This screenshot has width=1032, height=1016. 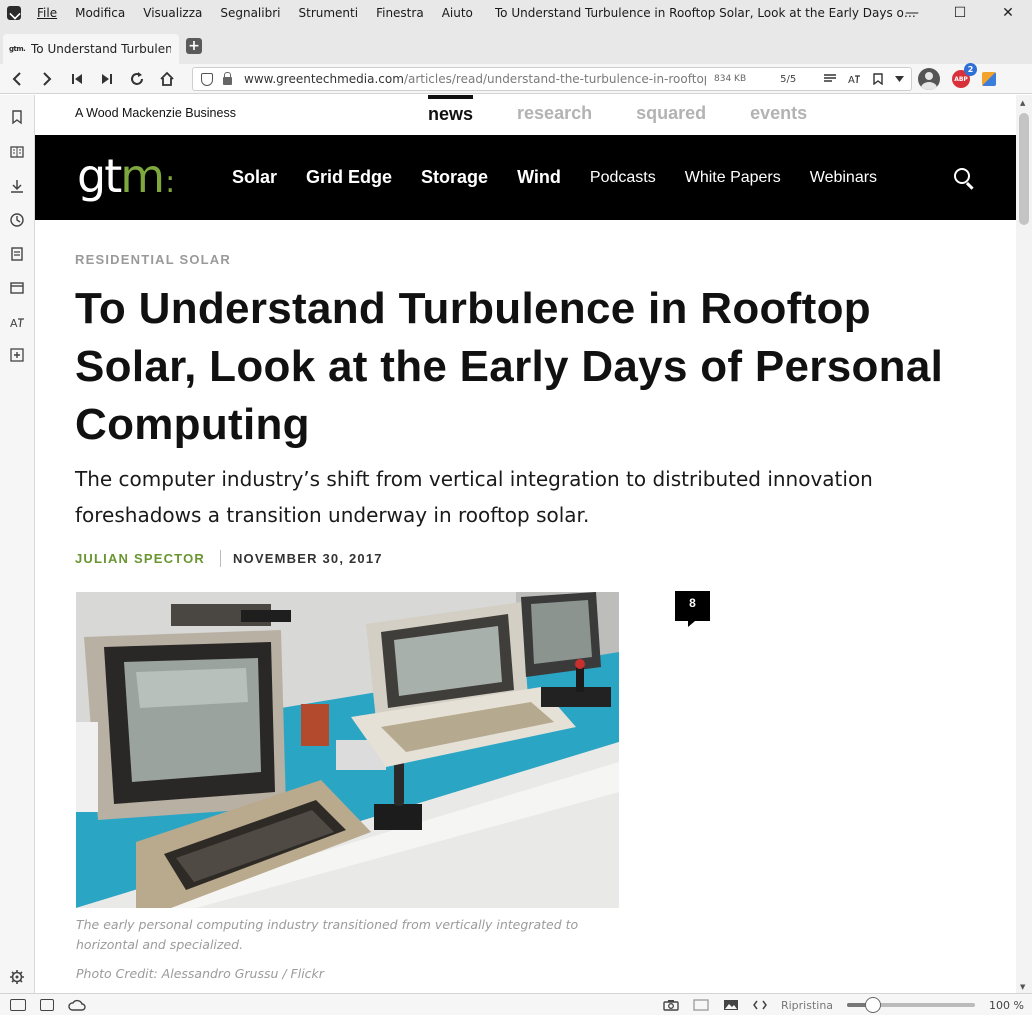 I want to click on reload-button, so click(x=137, y=79).